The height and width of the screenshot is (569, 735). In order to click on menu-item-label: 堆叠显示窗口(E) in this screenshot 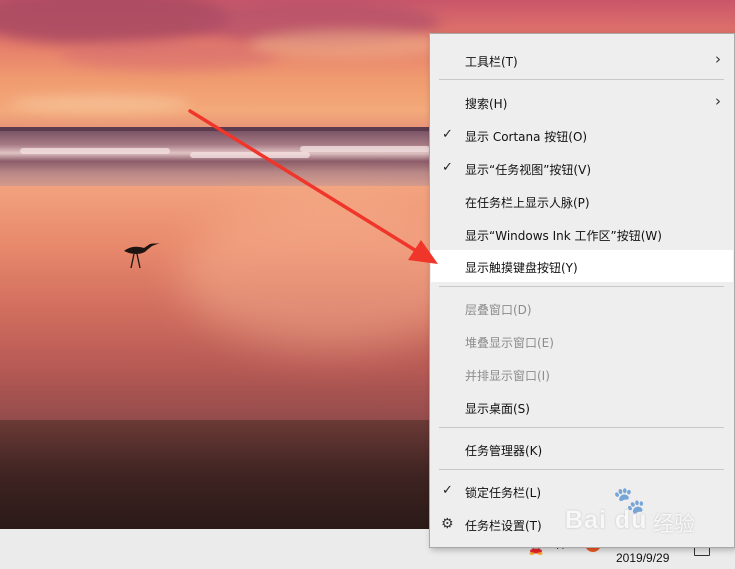, I will do `click(509, 343)`.